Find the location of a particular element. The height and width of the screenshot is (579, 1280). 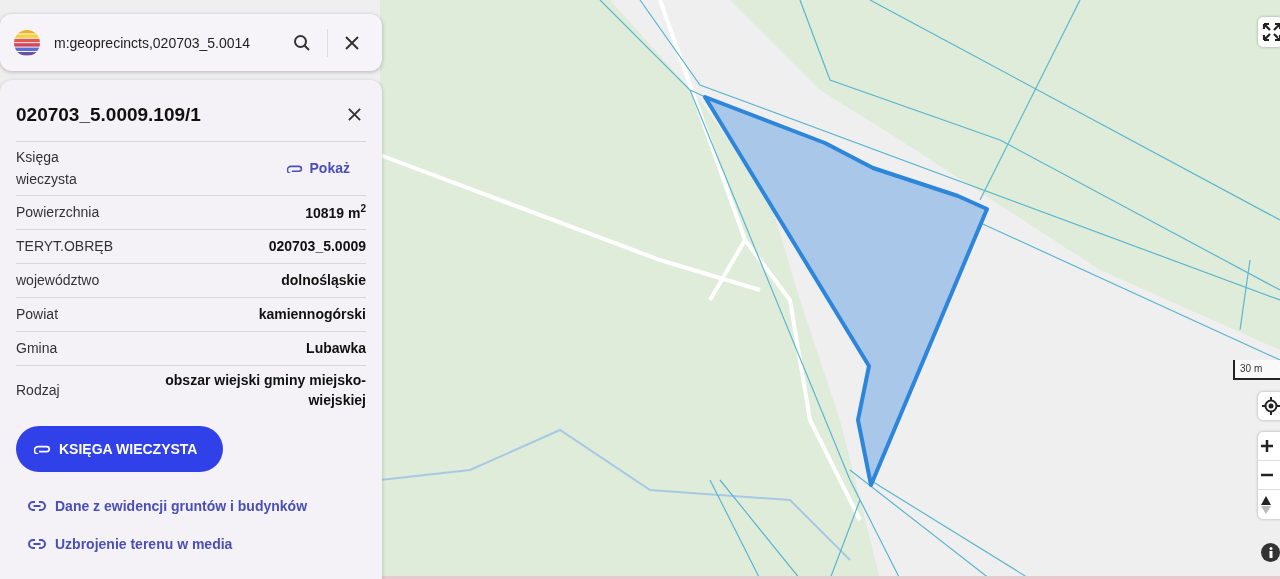

property-value: Lubawka is located at coordinates (336, 349).